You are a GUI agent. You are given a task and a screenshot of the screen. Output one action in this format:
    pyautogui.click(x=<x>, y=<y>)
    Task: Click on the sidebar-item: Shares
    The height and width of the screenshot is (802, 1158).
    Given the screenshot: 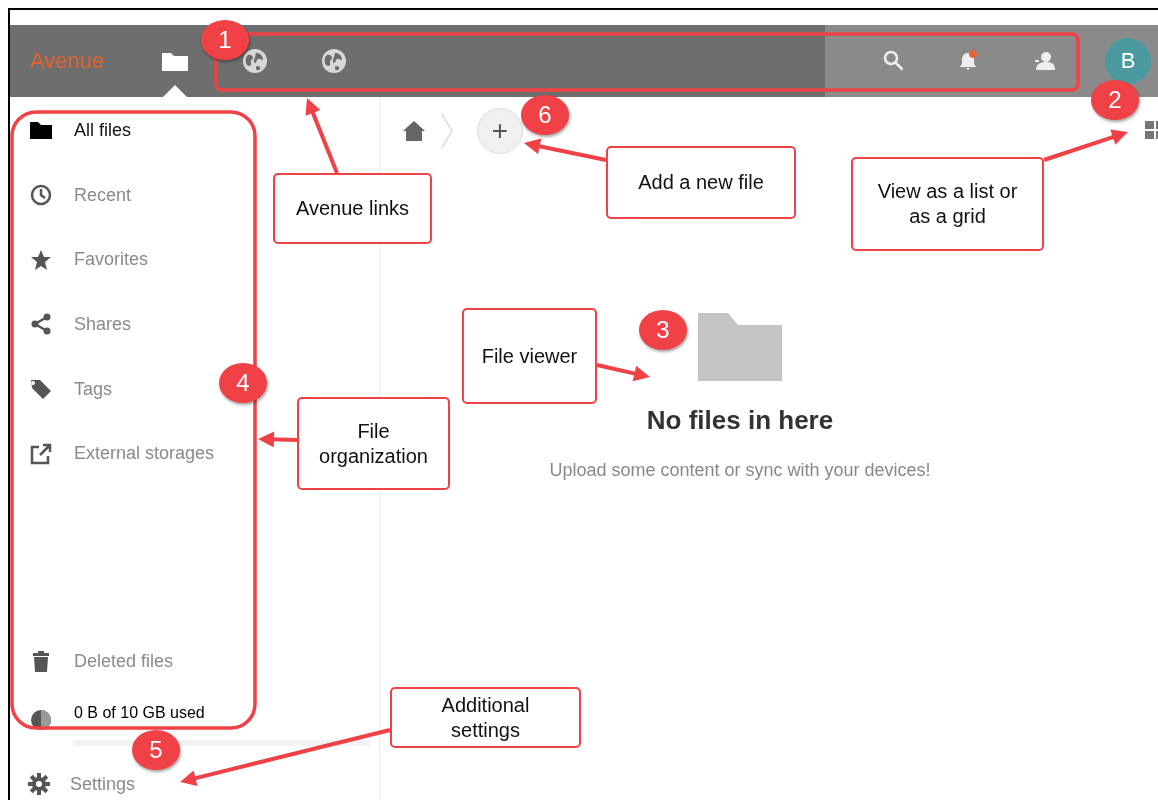 What is the action you would take?
    pyautogui.click(x=71, y=324)
    